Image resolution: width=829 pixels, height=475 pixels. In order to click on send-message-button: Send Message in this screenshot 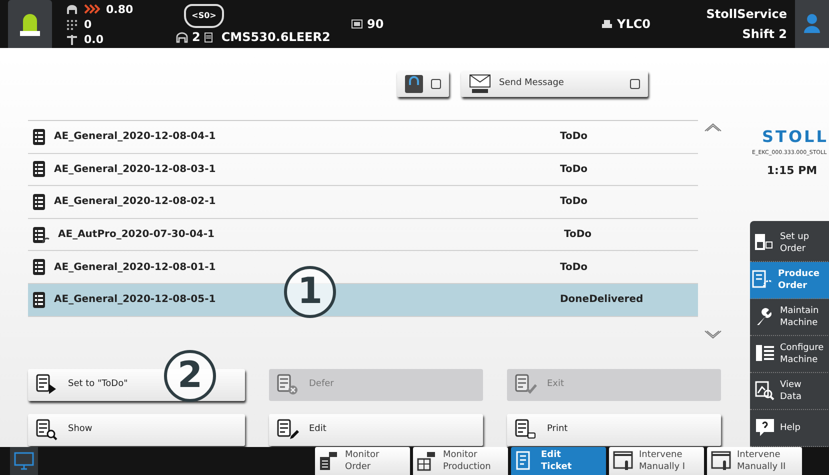, I will do `click(554, 84)`.